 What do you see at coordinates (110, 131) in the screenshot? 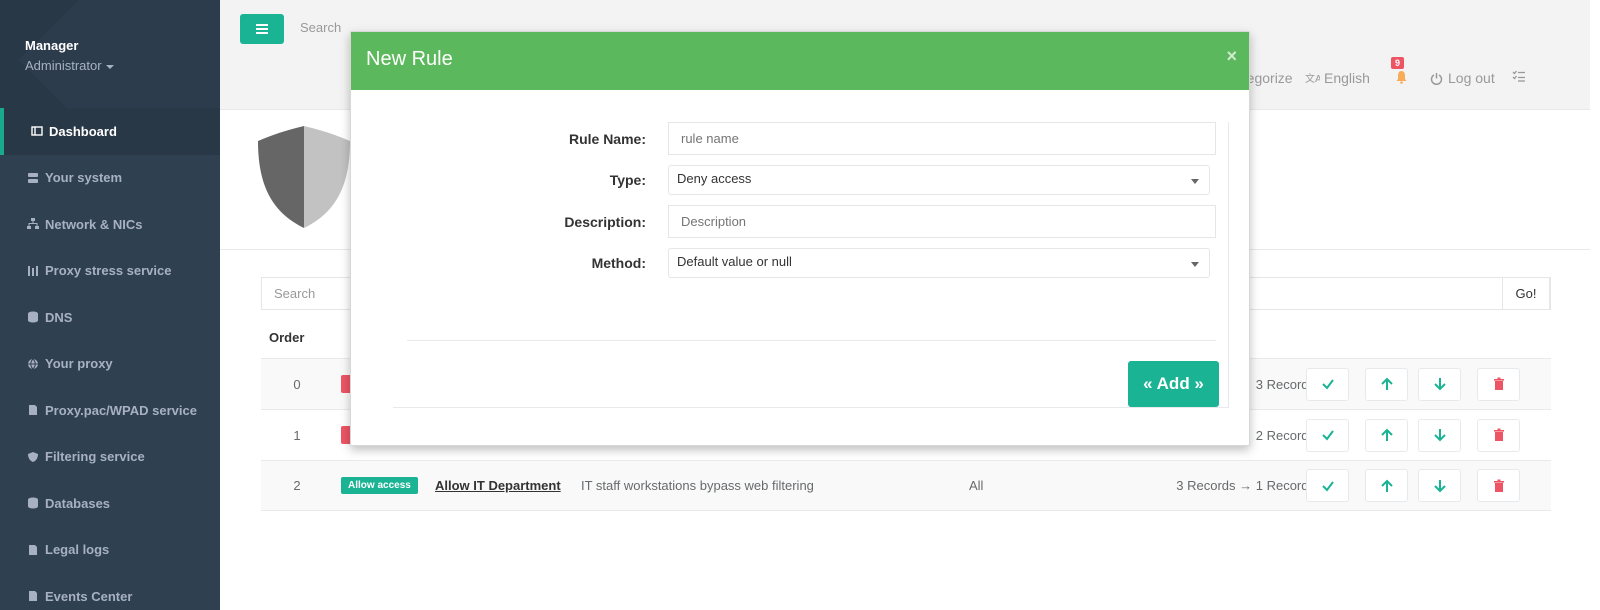
I see `sidebar-item-dashboard: Dashboard` at bounding box center [110, 131].